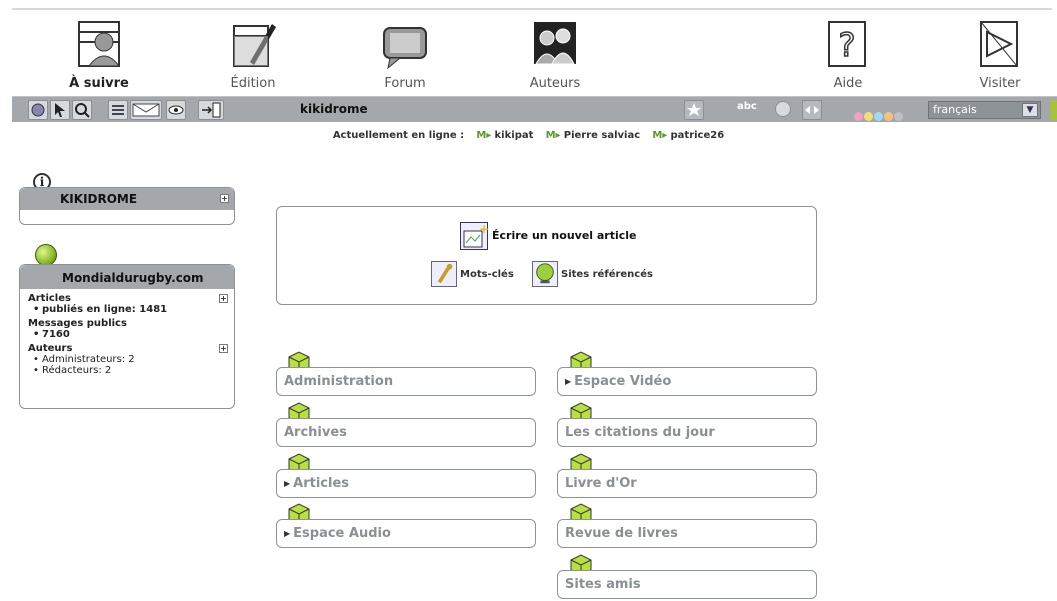  What do you see at coordinates (1030, 110) in the screenshot?
I see `chevron-down-icon: ▼` at bounding box center [1030, 110].